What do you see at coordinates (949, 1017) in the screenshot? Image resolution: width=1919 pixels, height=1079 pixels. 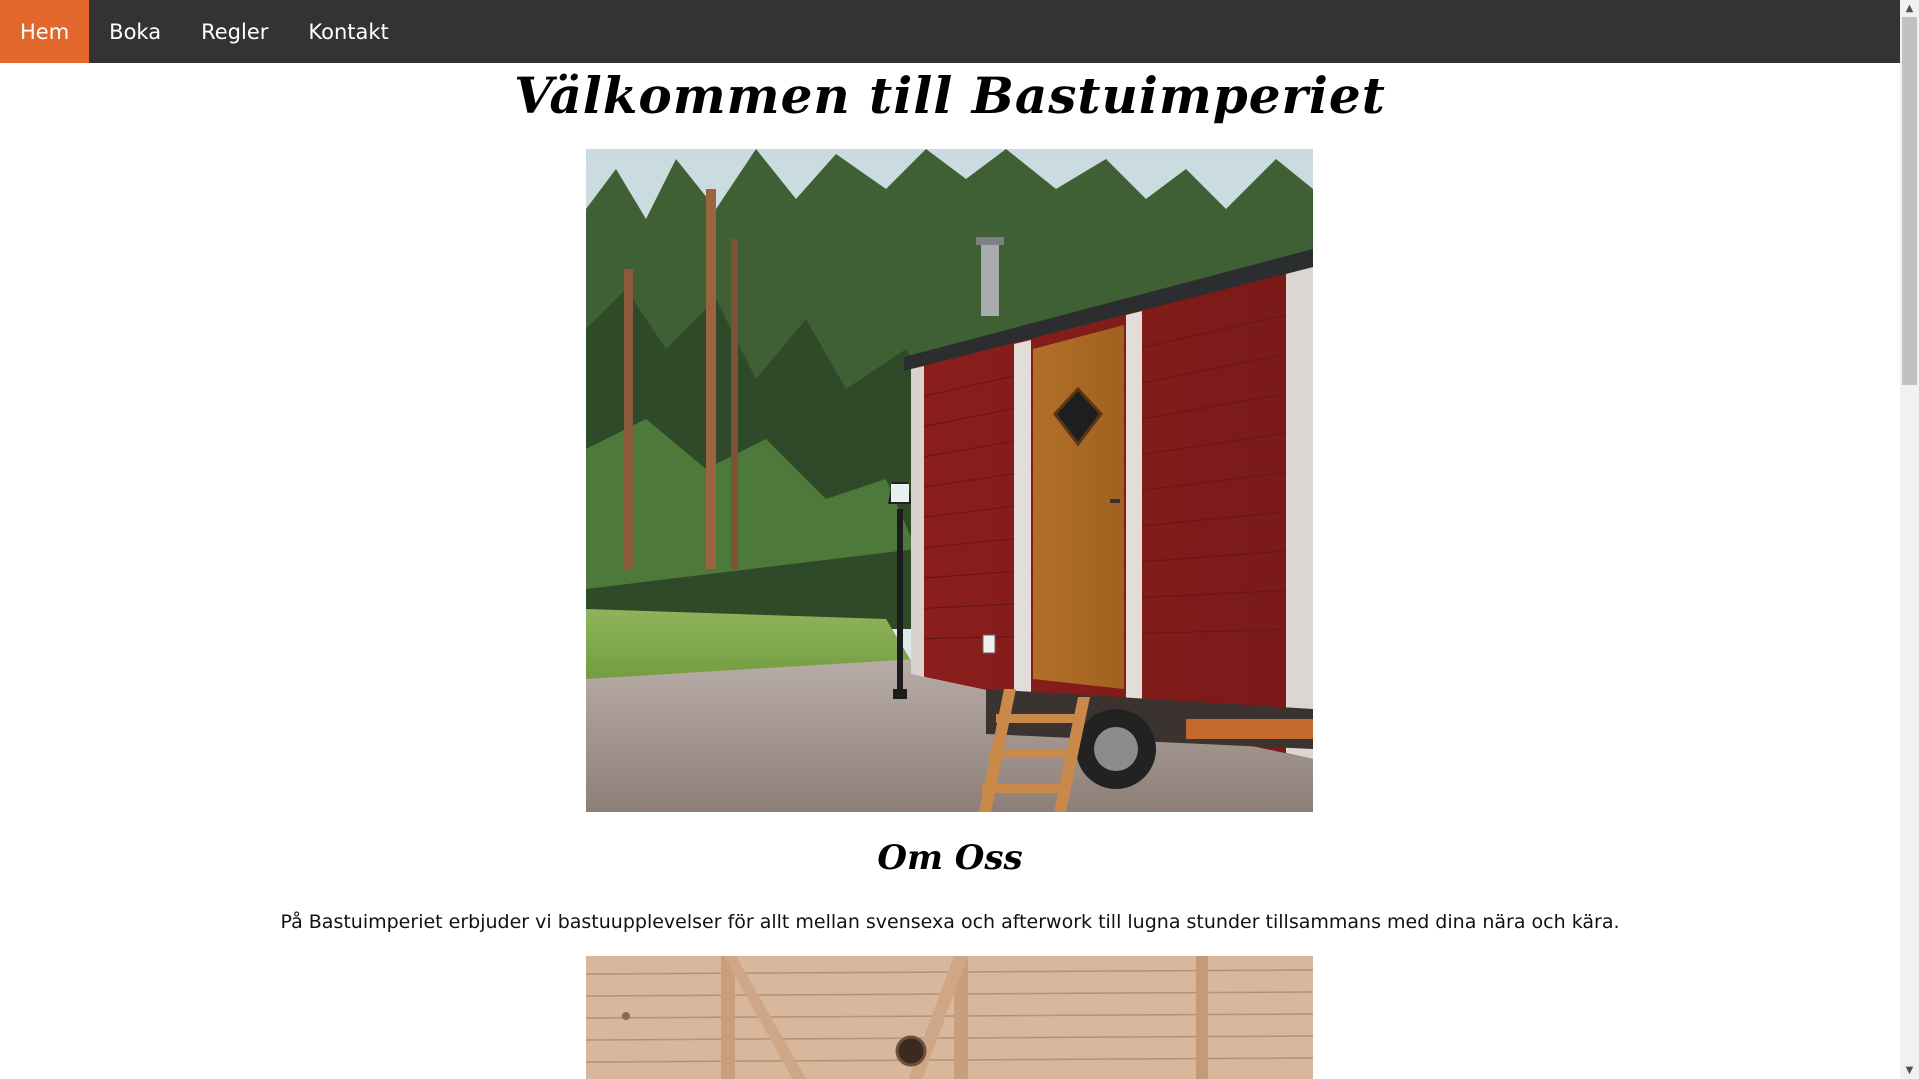 I see `sauna-interior-image` at bounding box center [949, 1017].